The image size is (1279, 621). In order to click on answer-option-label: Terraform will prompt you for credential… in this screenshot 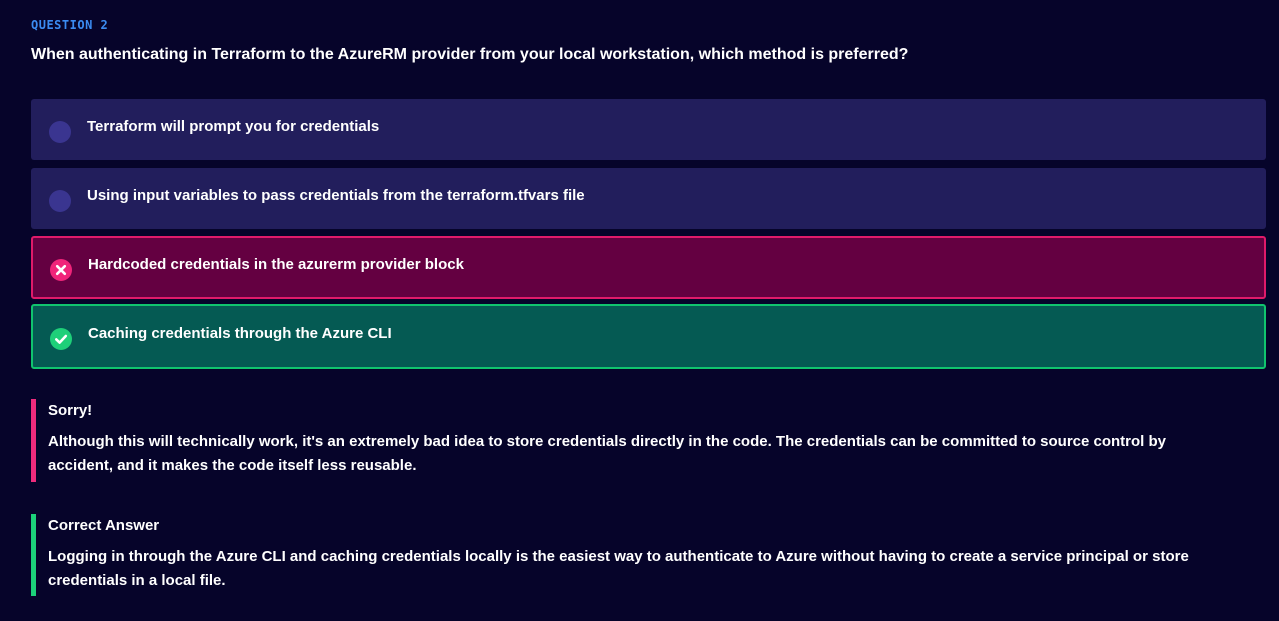, I will do `click(233, 126)`.